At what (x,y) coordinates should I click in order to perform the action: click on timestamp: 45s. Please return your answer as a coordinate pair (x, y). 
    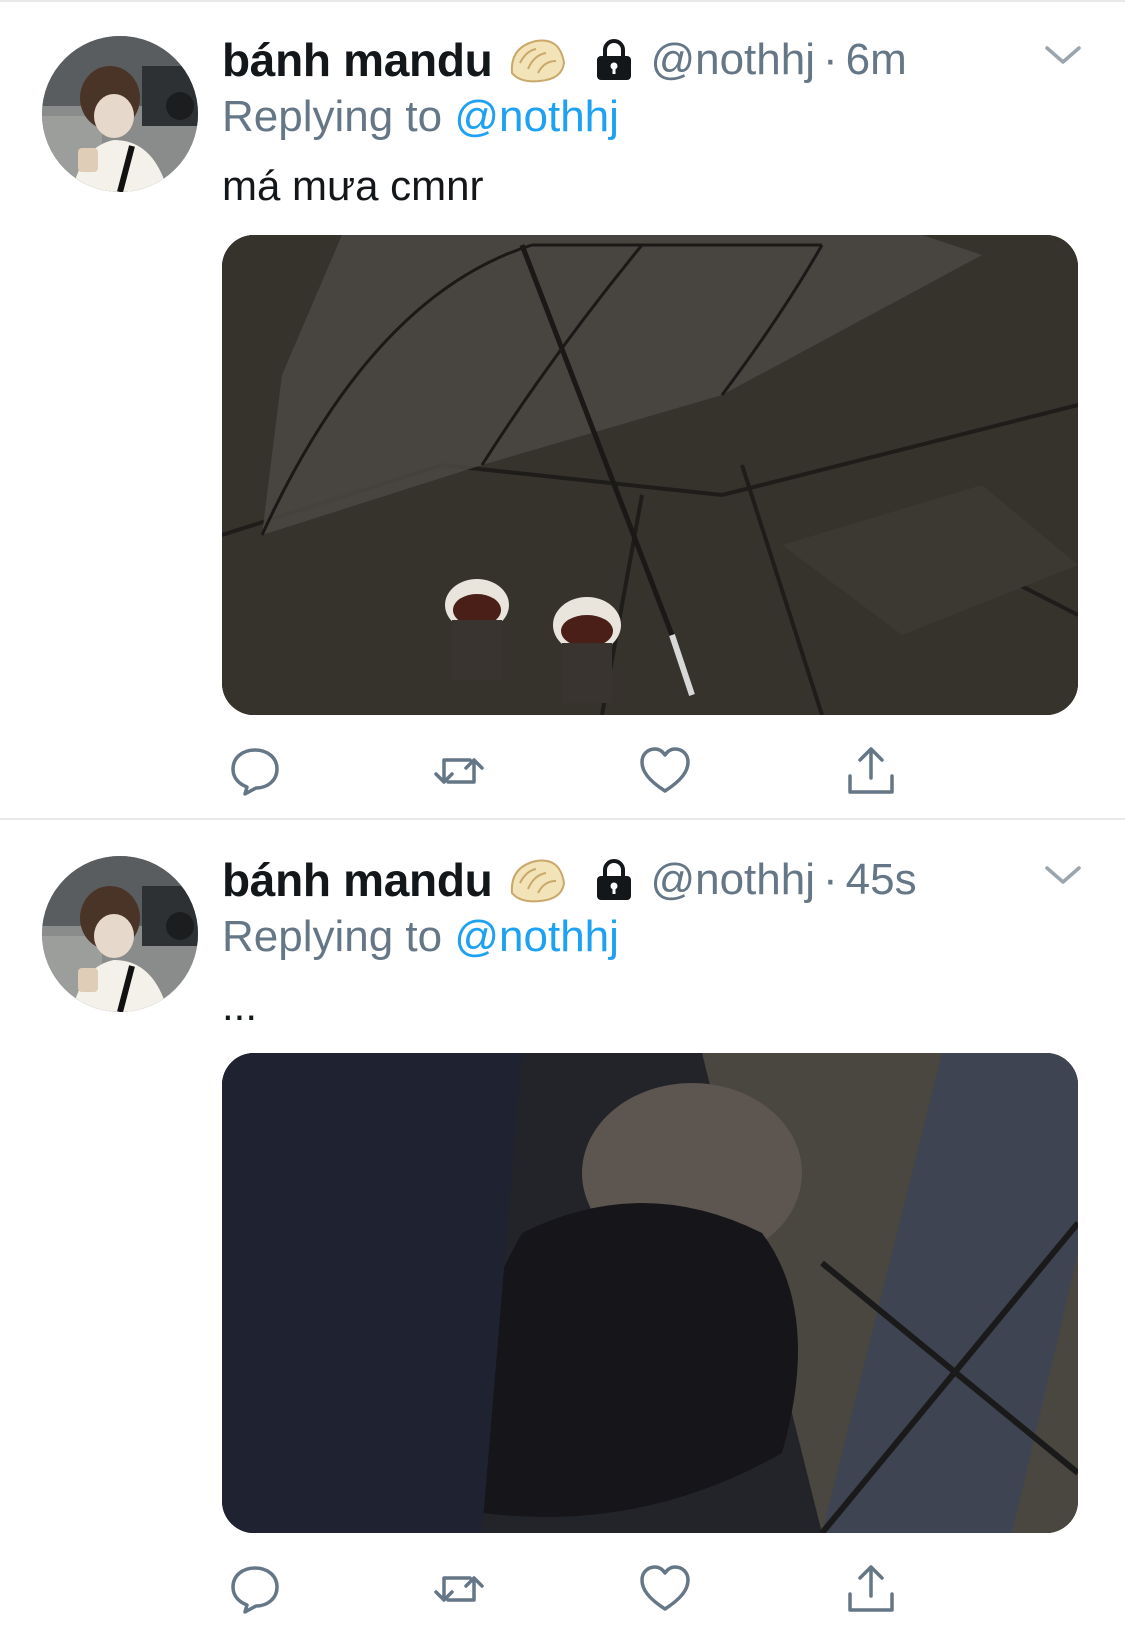
    Looking at the image, I should click on (881, 880).